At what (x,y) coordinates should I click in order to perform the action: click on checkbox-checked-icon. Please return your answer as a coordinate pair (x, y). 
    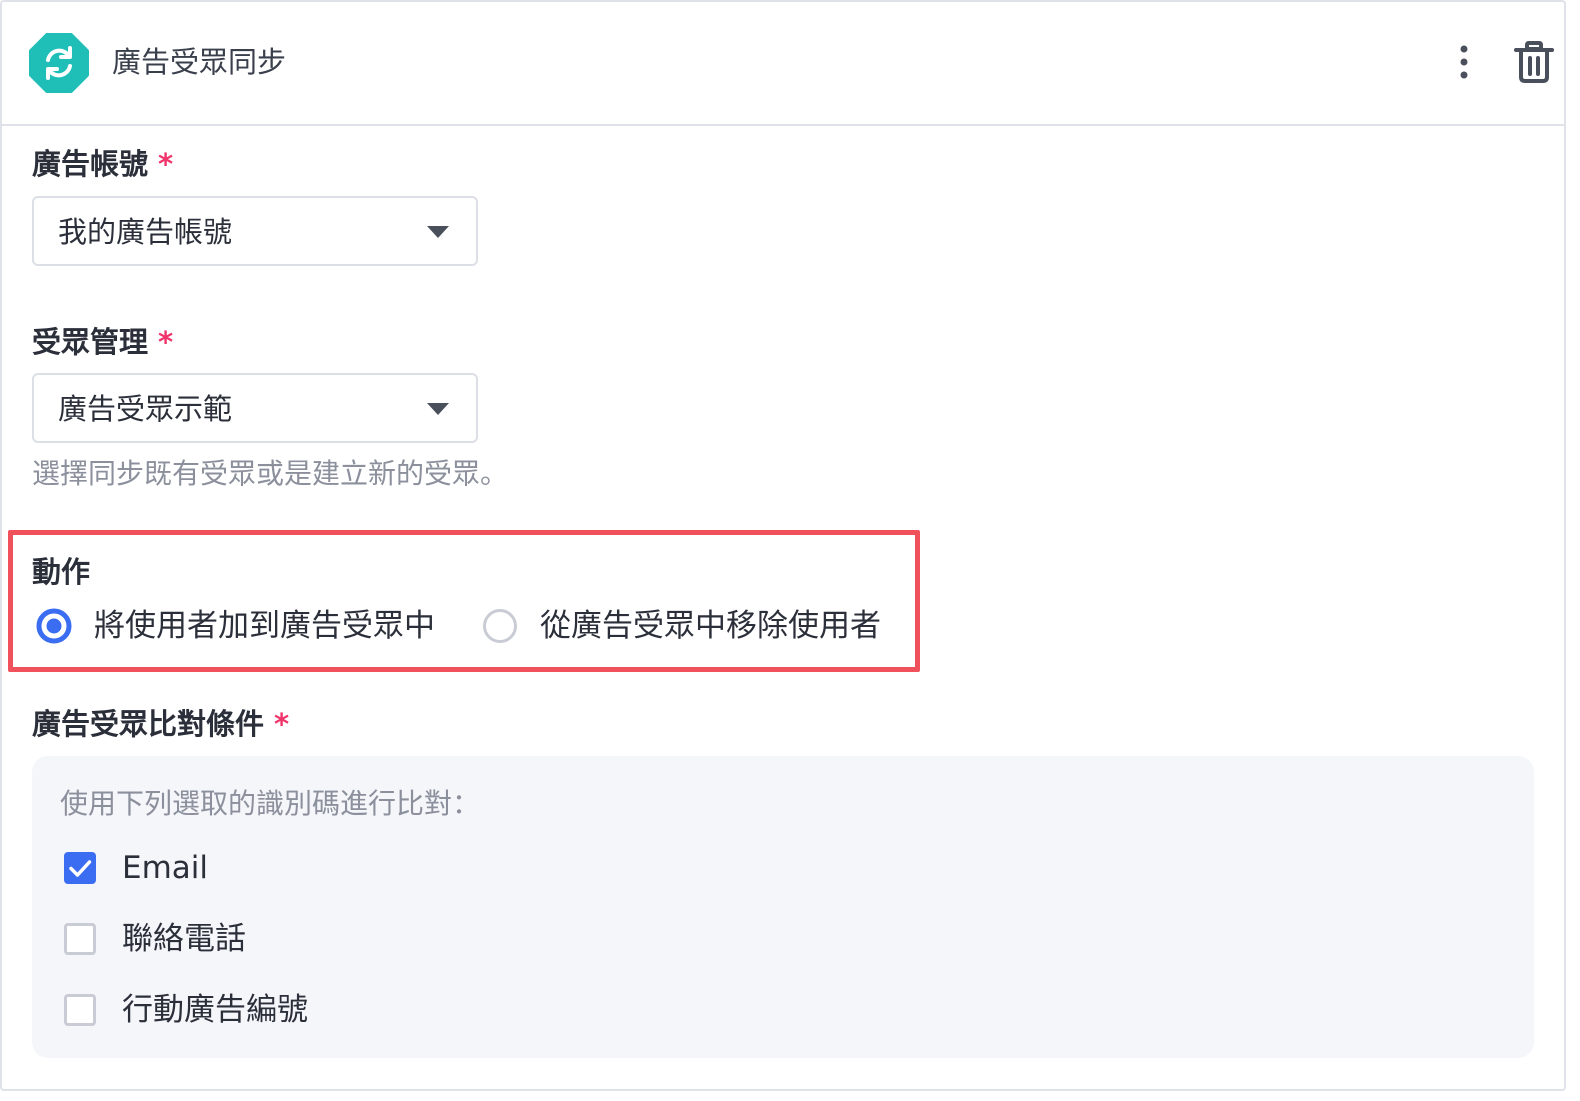
    Looking at the image, I should click on (80, 868).